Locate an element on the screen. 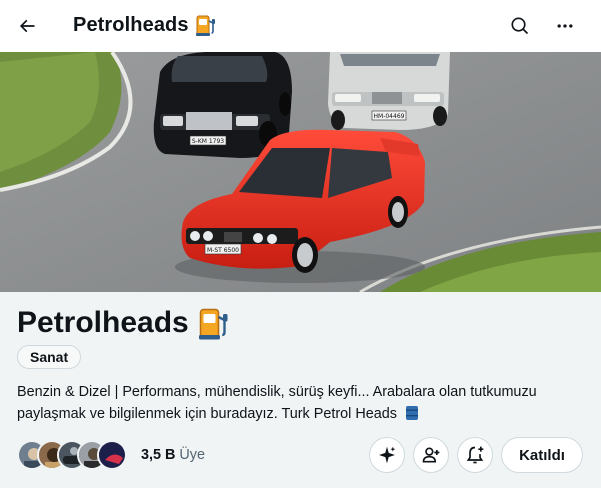 The image size is (601, 488). notifications-button is located at coordinates (475, 455).